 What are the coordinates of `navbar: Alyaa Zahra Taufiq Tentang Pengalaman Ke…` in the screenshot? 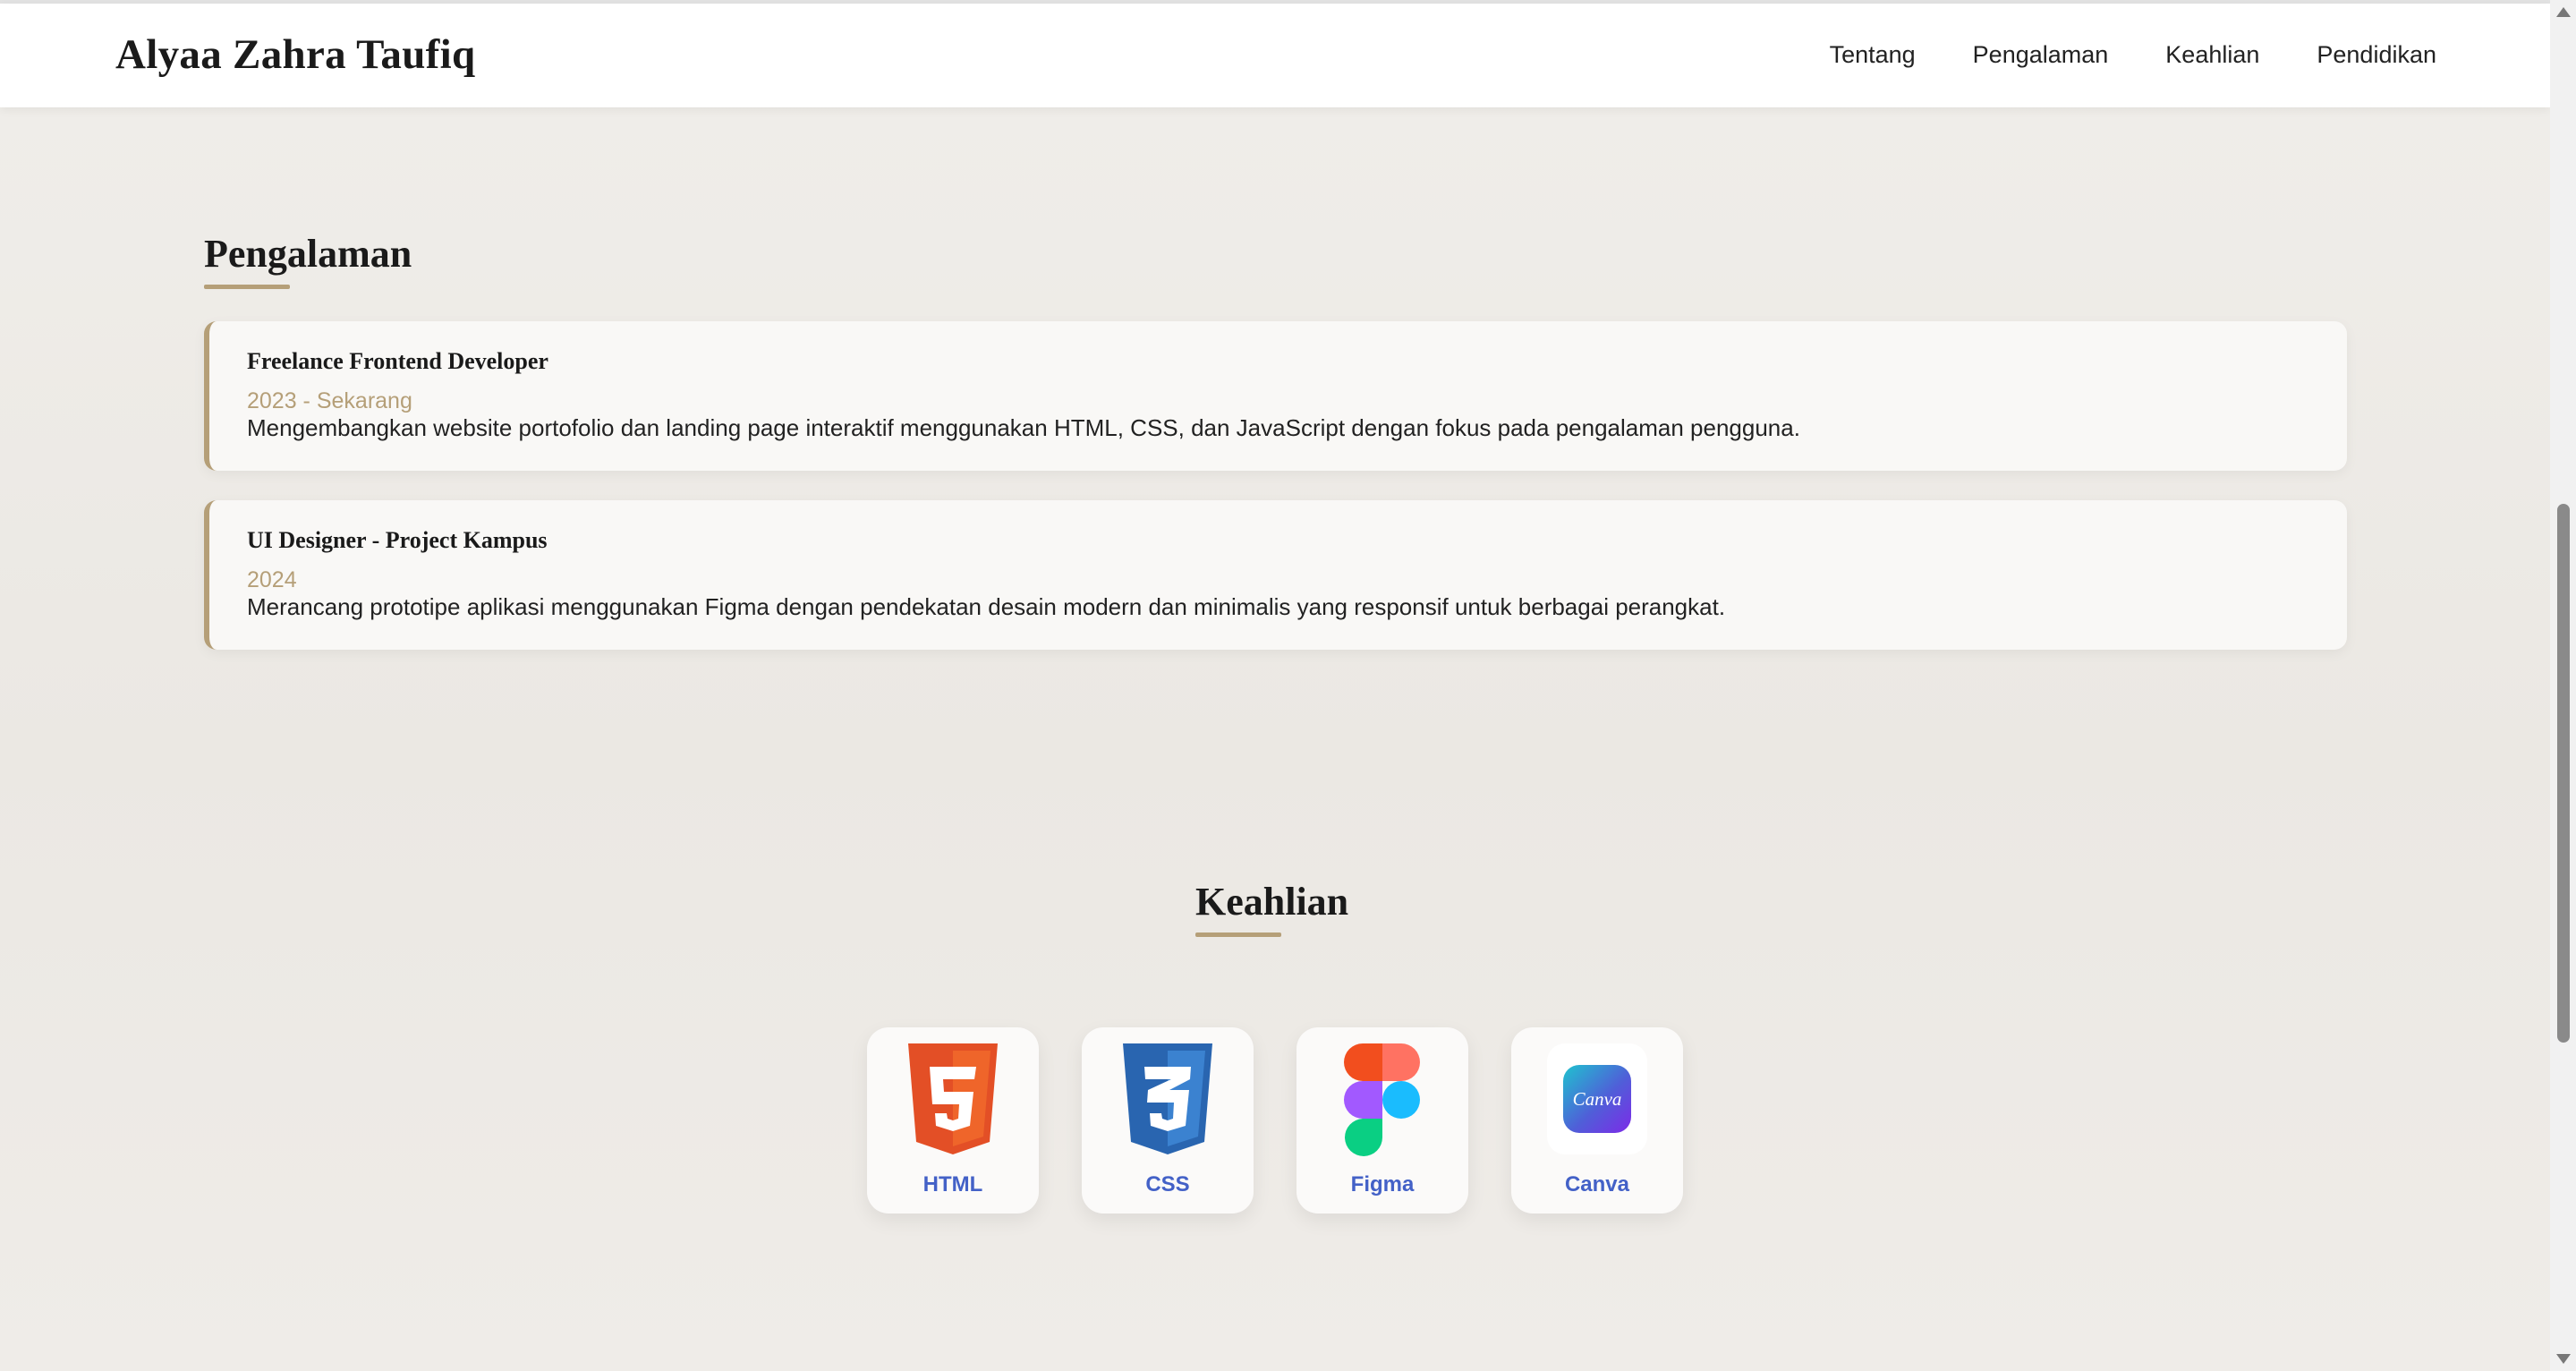 It's located at (1275, 55).